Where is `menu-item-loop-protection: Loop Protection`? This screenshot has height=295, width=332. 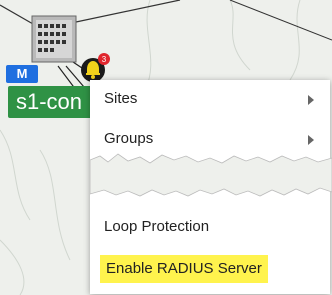
menu-item-loop-protection: Loop Protection is located at coordinates (210, 227).